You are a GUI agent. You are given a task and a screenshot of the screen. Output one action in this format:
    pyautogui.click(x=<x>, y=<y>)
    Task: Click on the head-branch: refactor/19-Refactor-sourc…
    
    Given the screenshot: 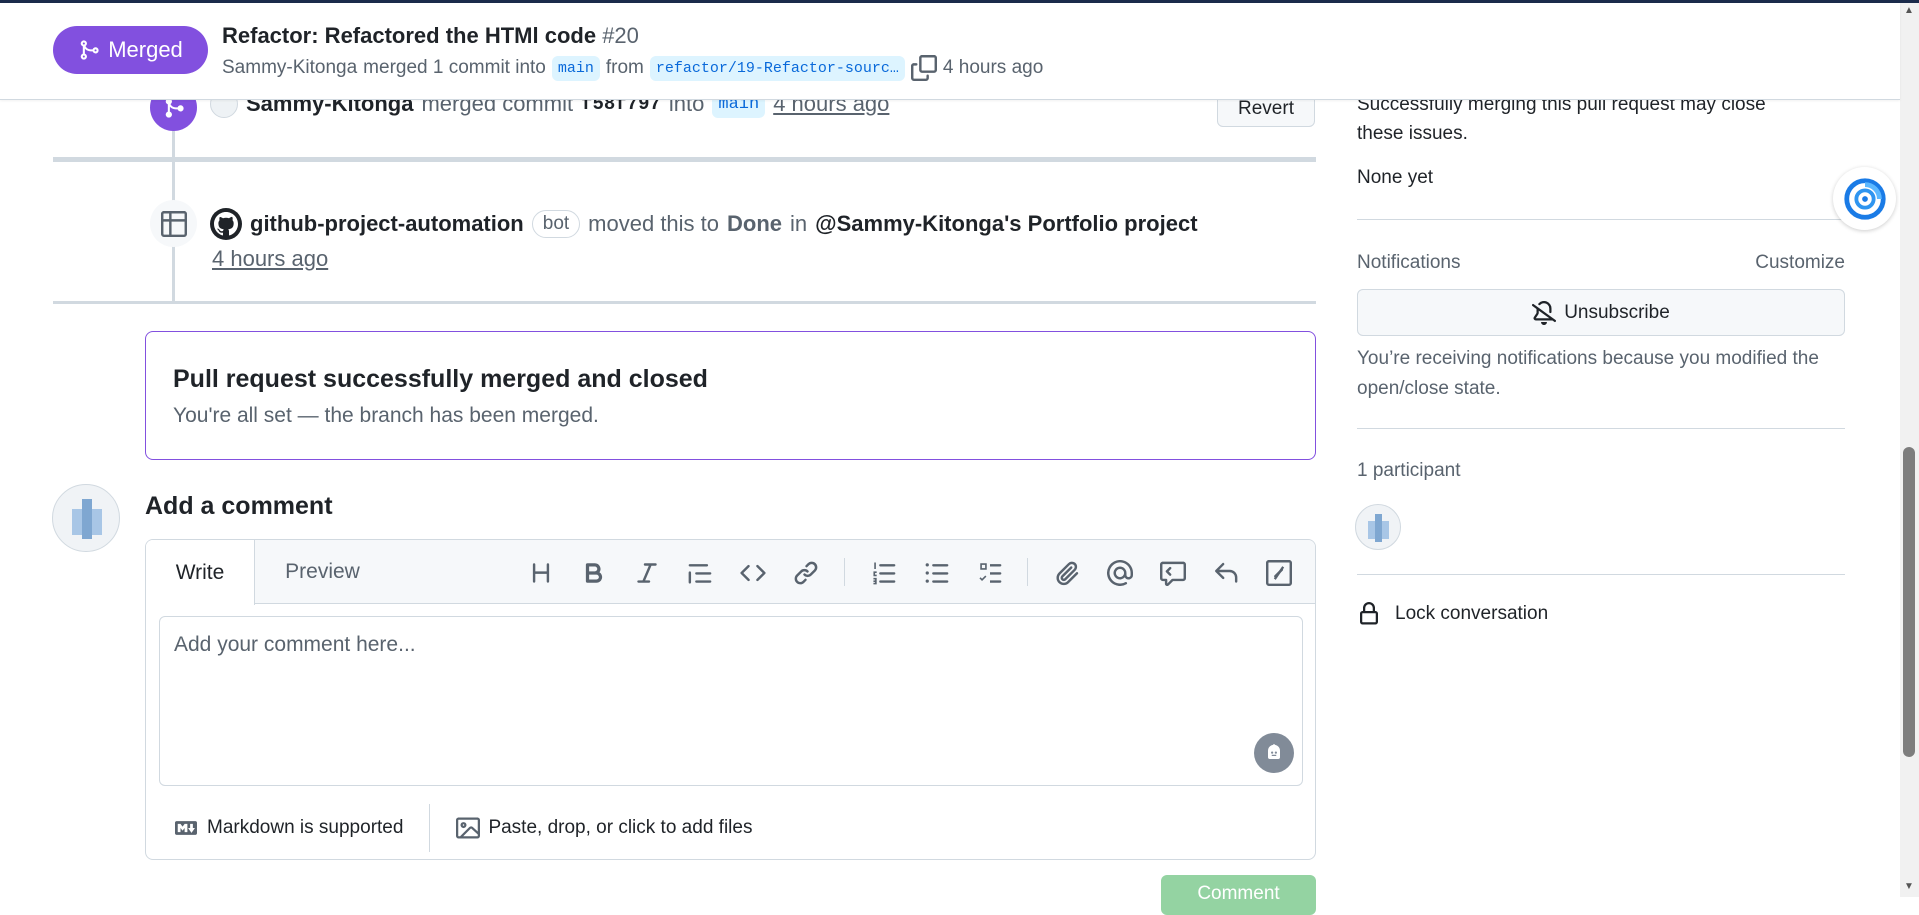 What is the action you would take?
    pyautogui.click(x=777, y=68)
    